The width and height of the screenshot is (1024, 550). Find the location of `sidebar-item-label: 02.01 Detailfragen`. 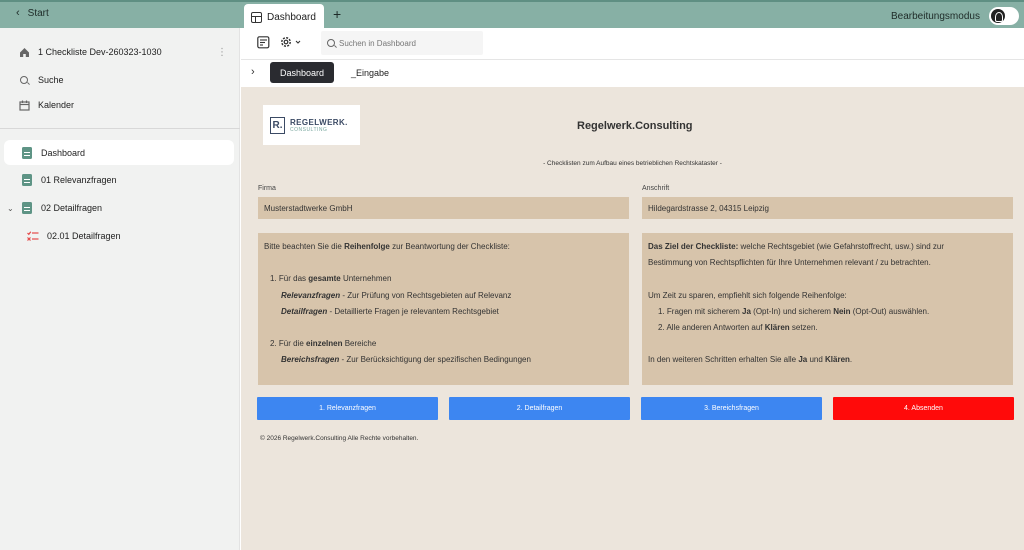

sidebar-item-label: 02.01 Detailfragen is located at coordinates (84, 236).